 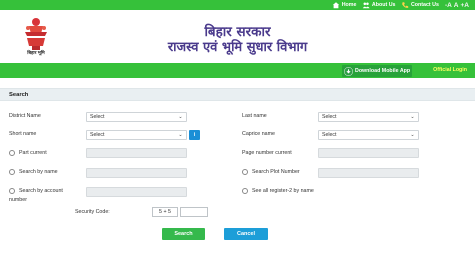 I want to click on people-icon, so click(x=367, y=5).